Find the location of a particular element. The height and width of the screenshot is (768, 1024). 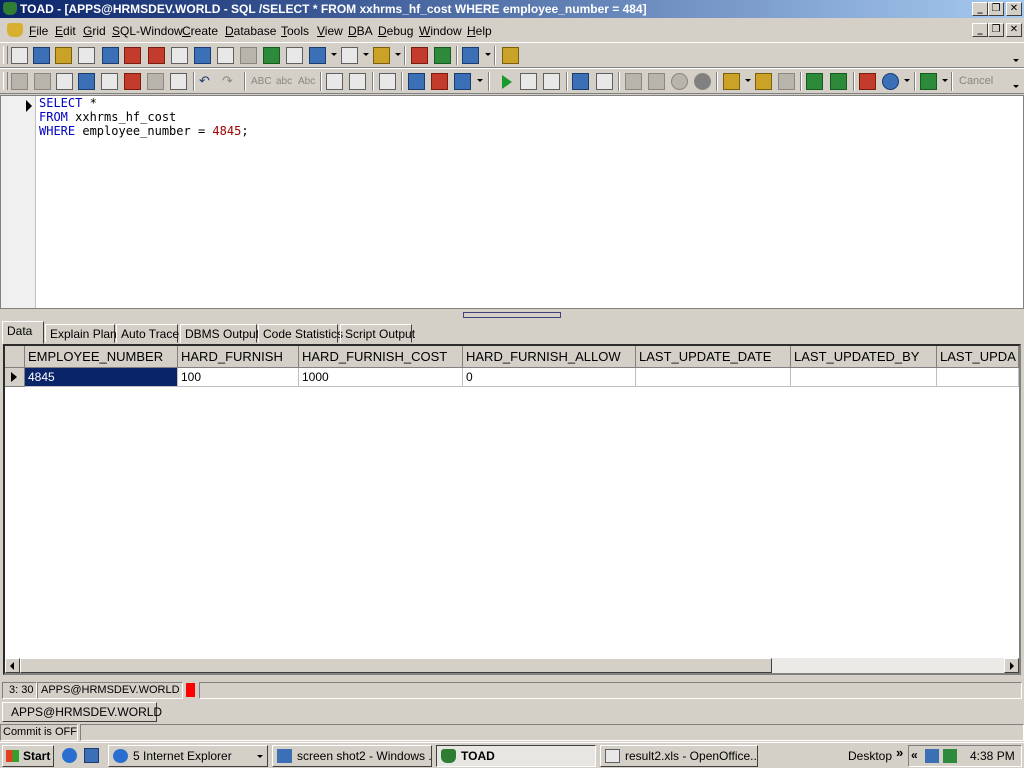

restore-button: ❐ is located at coordinates (996, 9).